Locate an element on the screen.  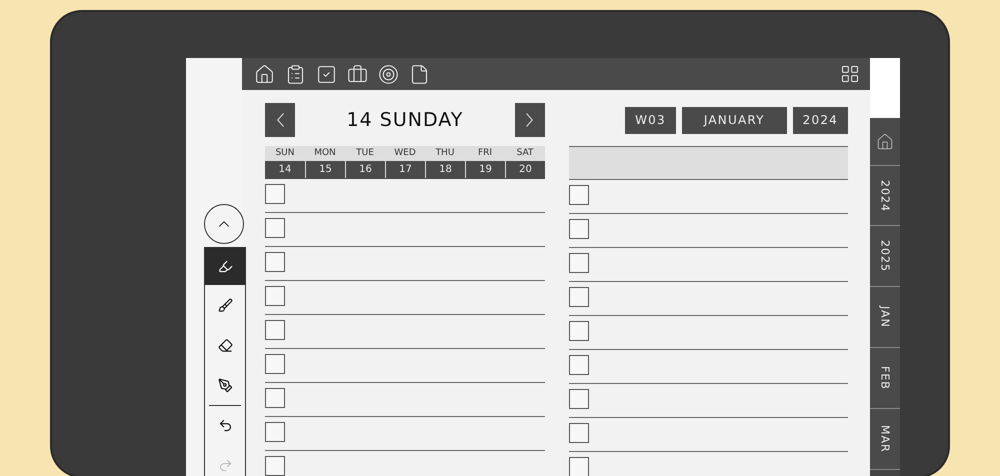
date-cell: 19 is located at coordinates (485, 169).